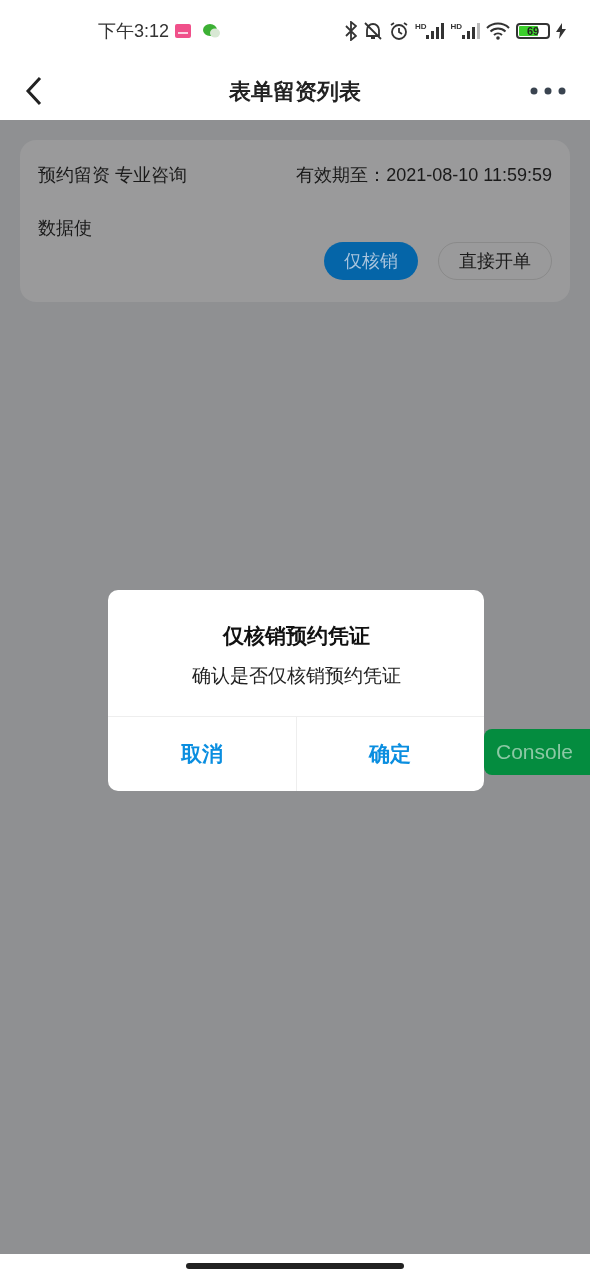  I want to click on bell-off-icon, so click(372, 31).